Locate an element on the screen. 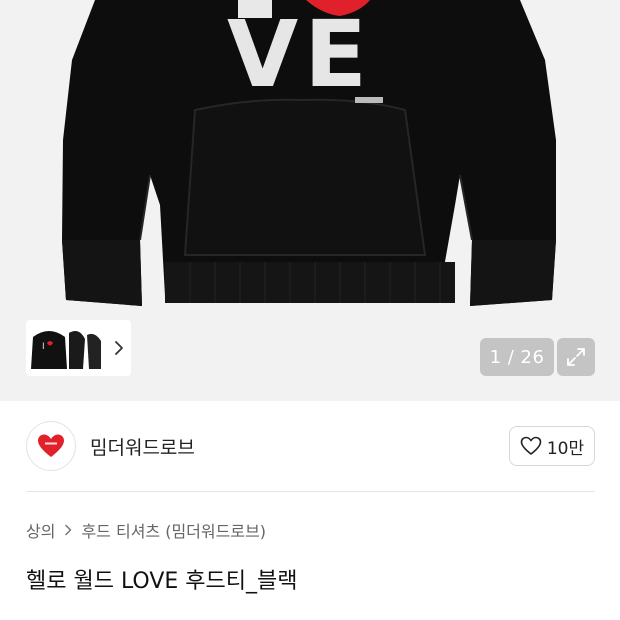  heart-outline-icon is located at coordinates (531, 445).